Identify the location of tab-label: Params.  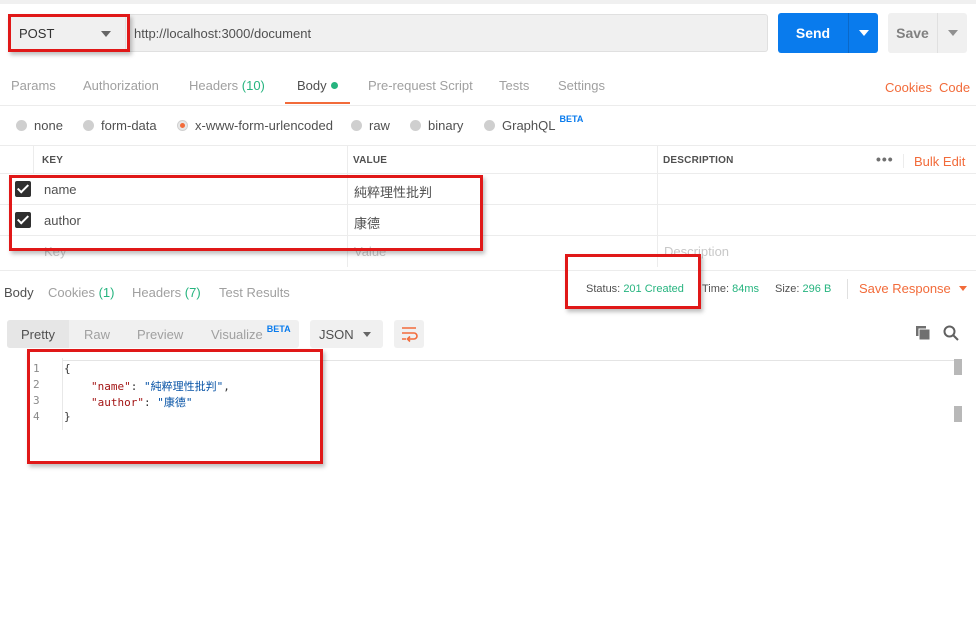
(33, 85).